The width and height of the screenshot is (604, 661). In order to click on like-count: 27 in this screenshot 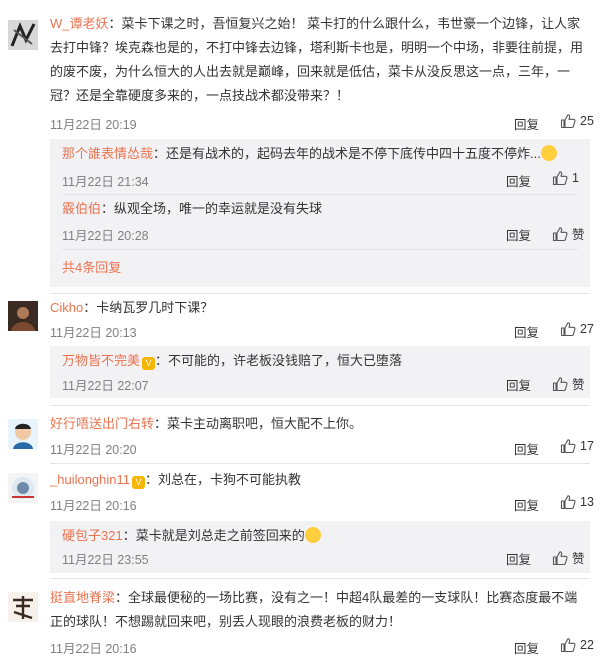, I will do `click(587, 329)`.